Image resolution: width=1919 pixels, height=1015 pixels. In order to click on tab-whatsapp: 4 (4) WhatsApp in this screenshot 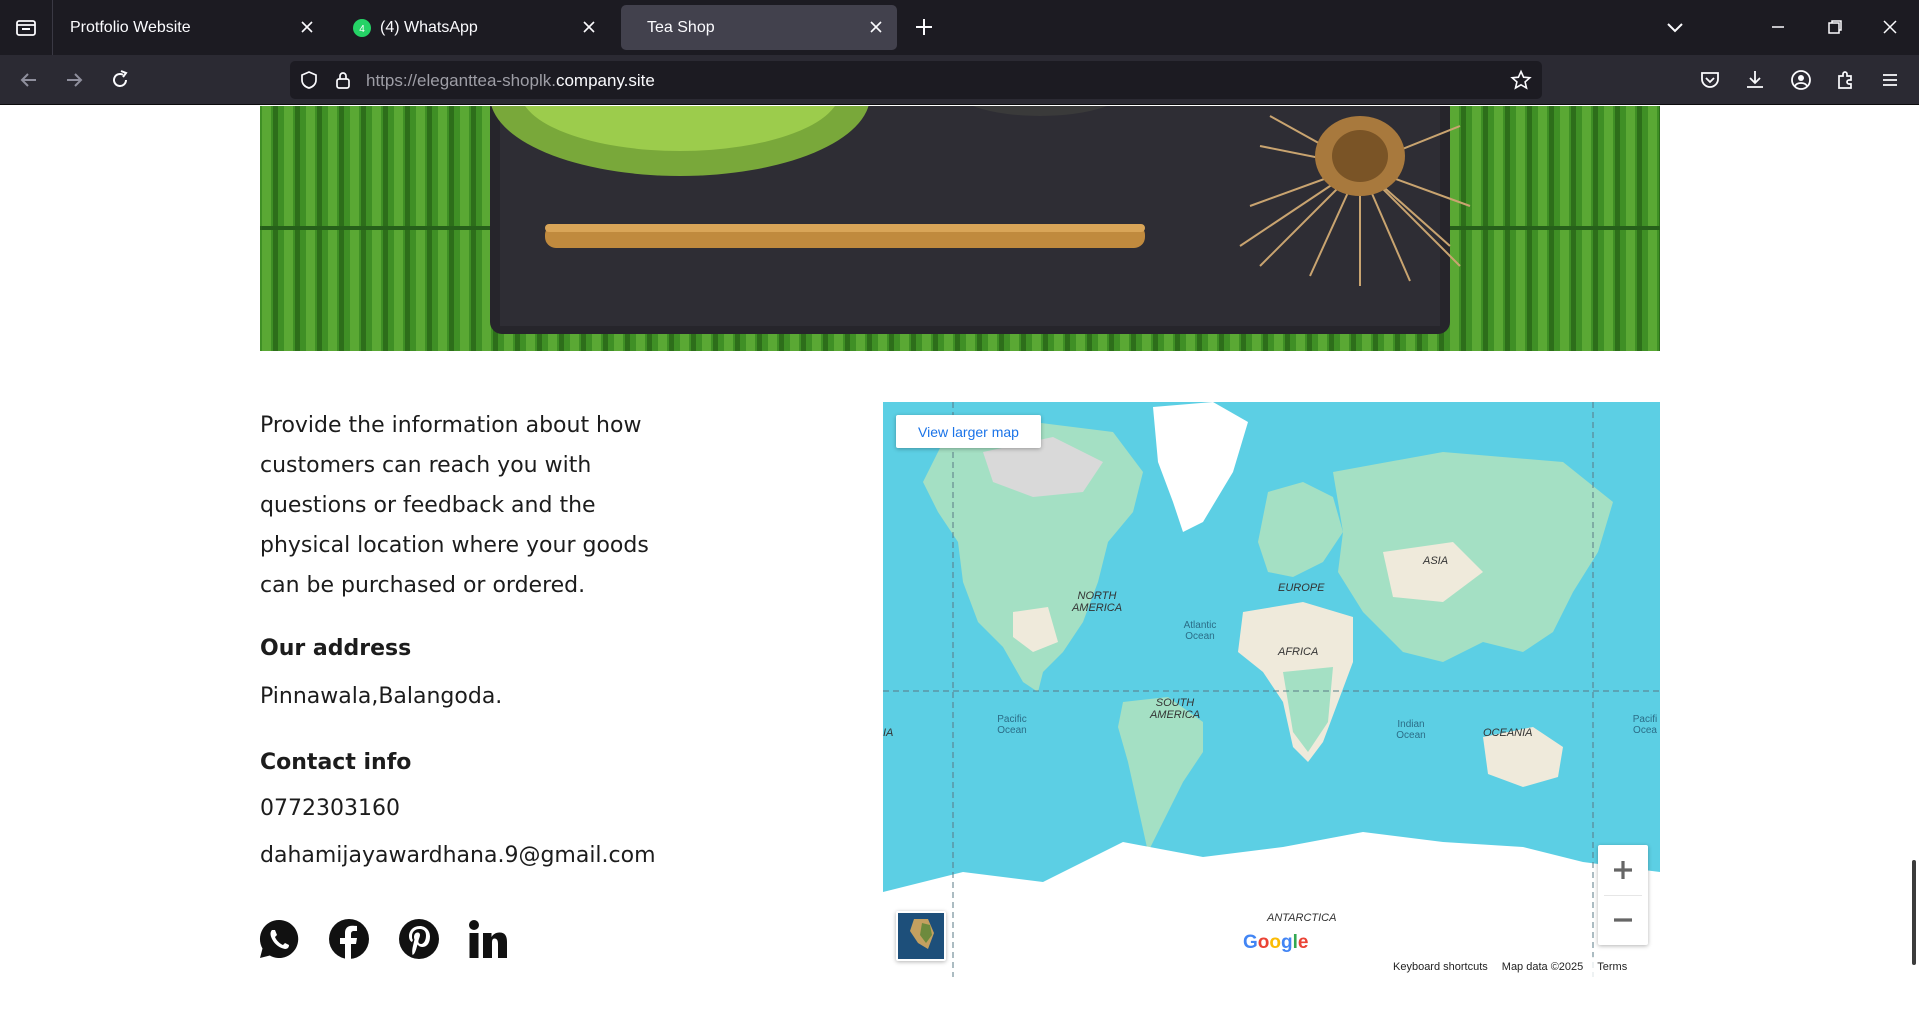, I will do `click(473, 27)`.